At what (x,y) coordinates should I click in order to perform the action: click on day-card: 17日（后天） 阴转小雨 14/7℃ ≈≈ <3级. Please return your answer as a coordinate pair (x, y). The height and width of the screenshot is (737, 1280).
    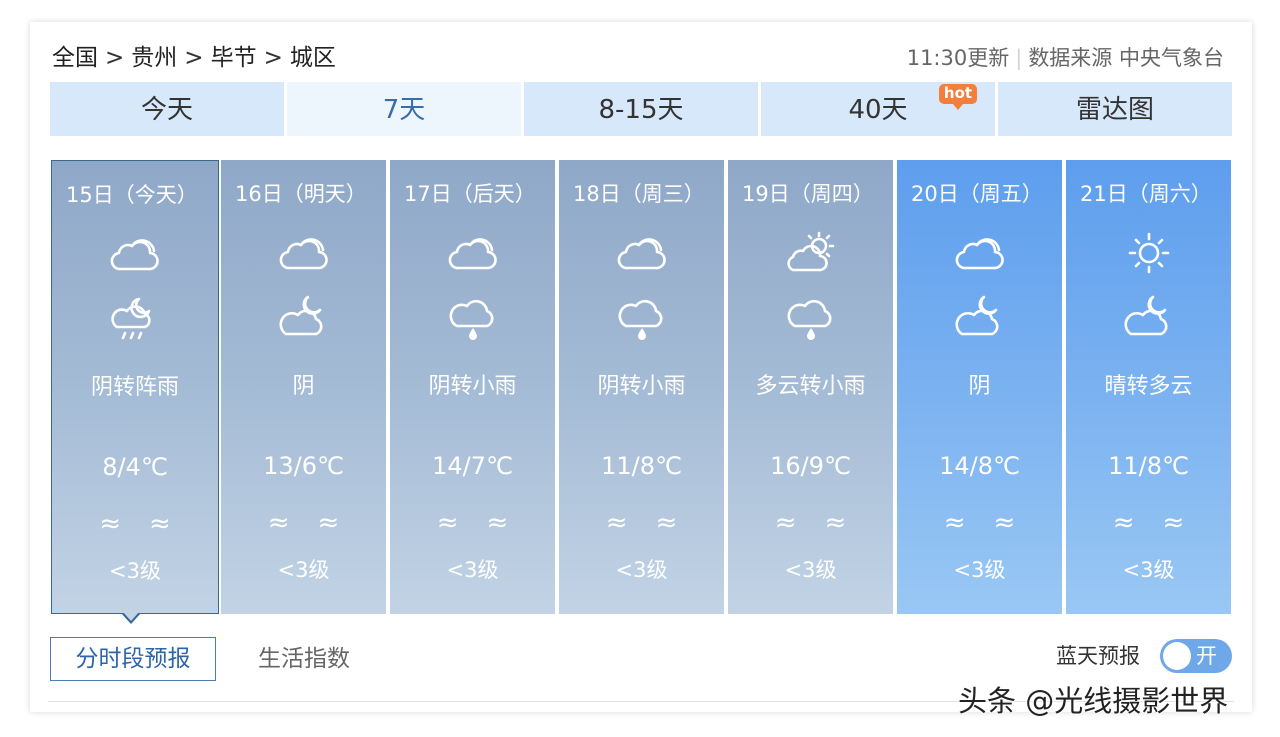
    Looking at the image, I should click on (472, 387).